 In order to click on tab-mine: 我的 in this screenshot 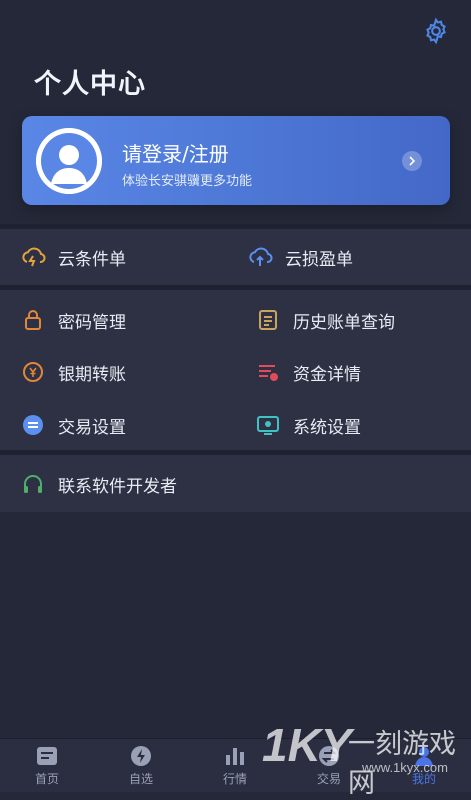, I will do `click(424, 765)`.